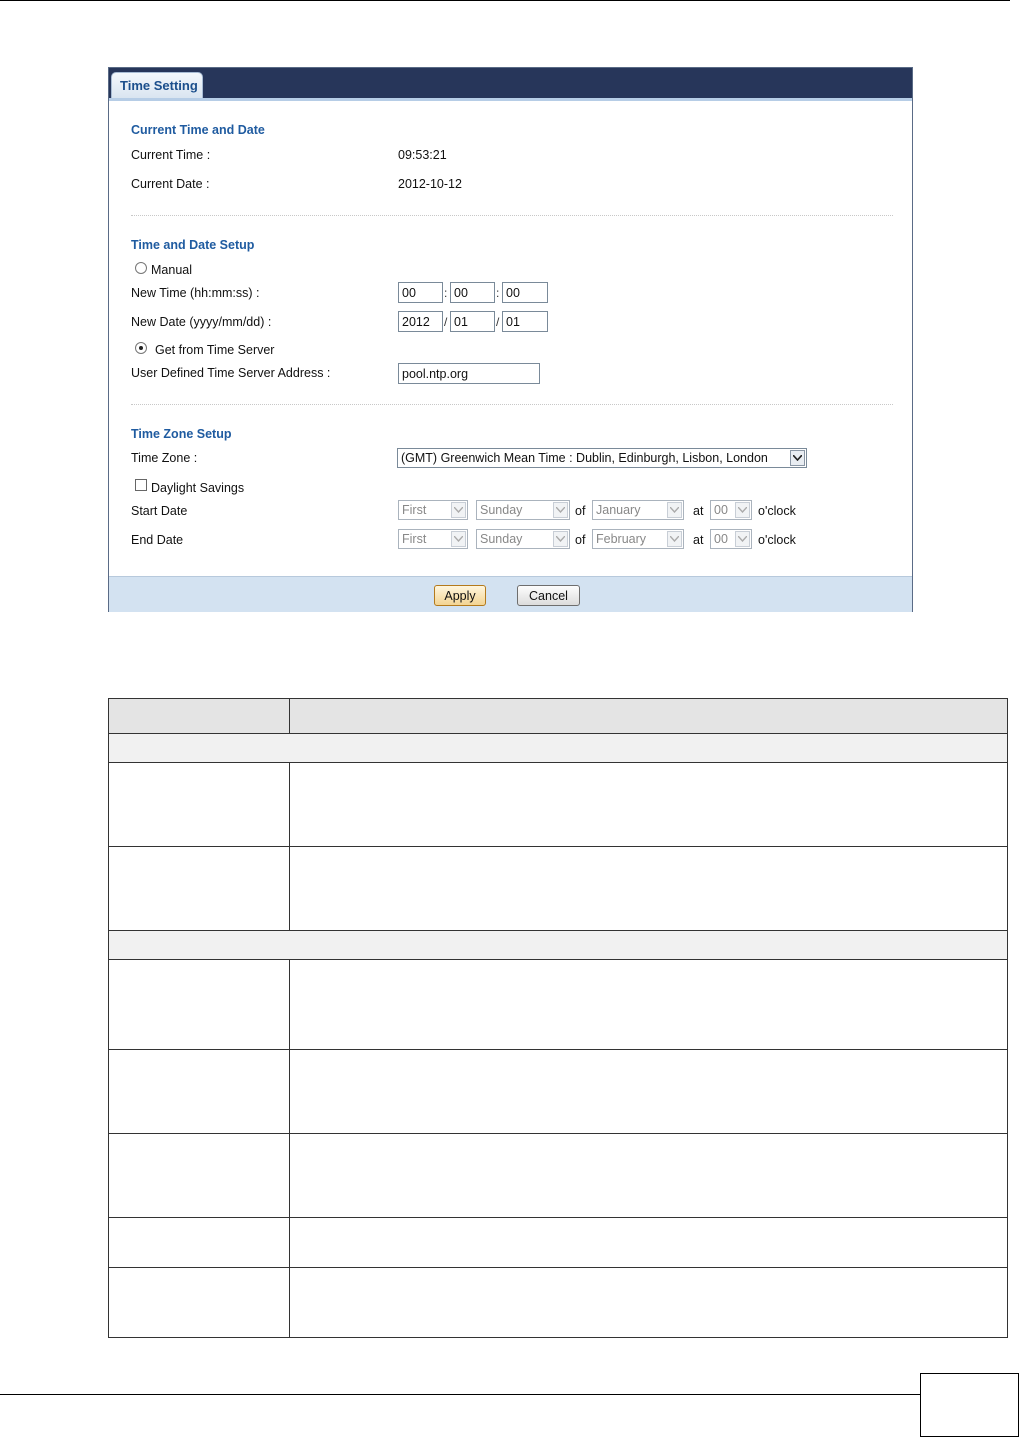  What do you see at coordinates (414, 539) in the screenshot?
I see `end-week-value: First` at bounding box center [414, 539].